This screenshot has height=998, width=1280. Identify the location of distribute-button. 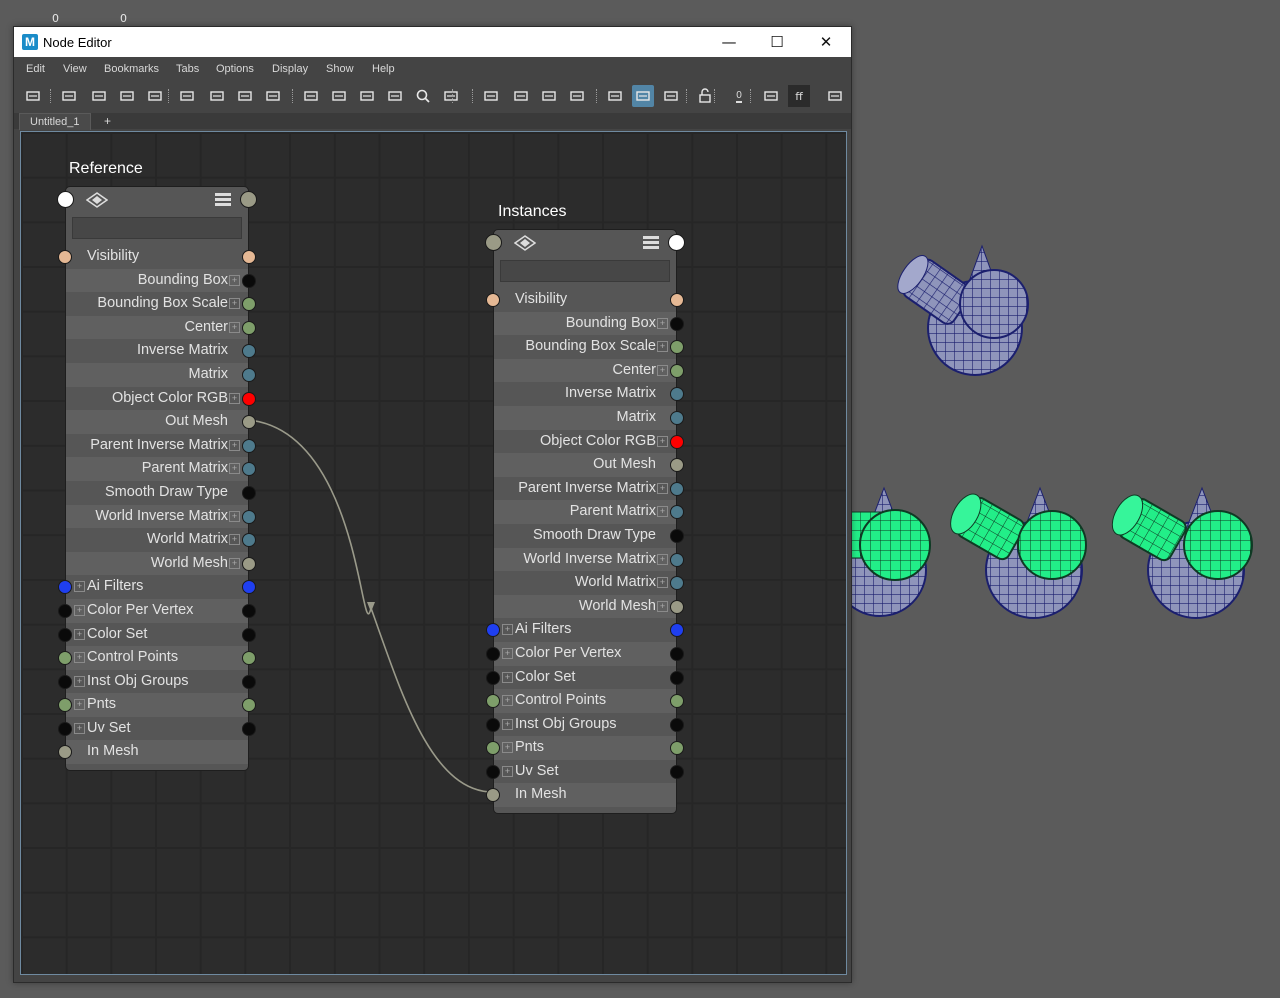
(273, 96).